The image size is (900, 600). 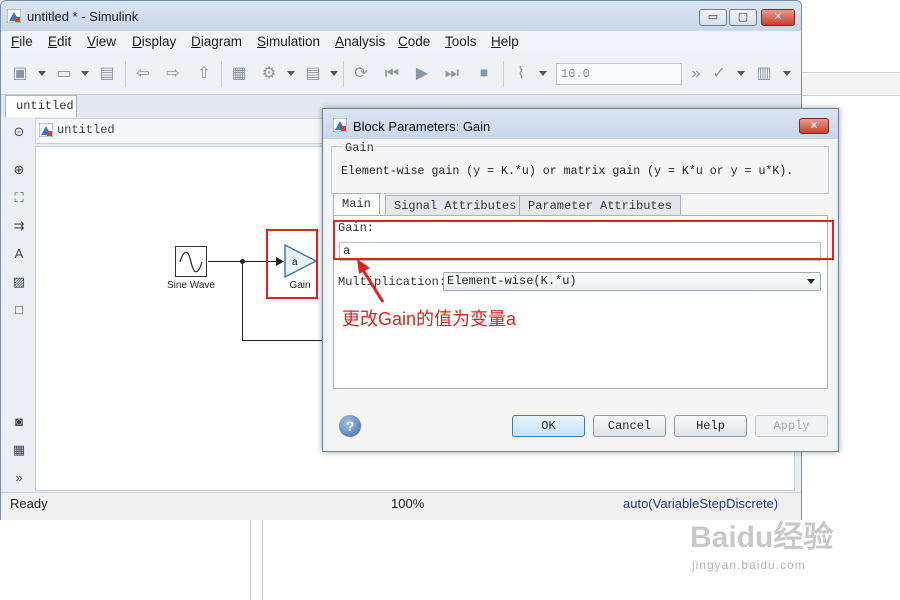 What do you see at coordinates (83, 16) in the screenshot?
I see `window-title: untitled * - Simulink` at bounding box center [83, 16].